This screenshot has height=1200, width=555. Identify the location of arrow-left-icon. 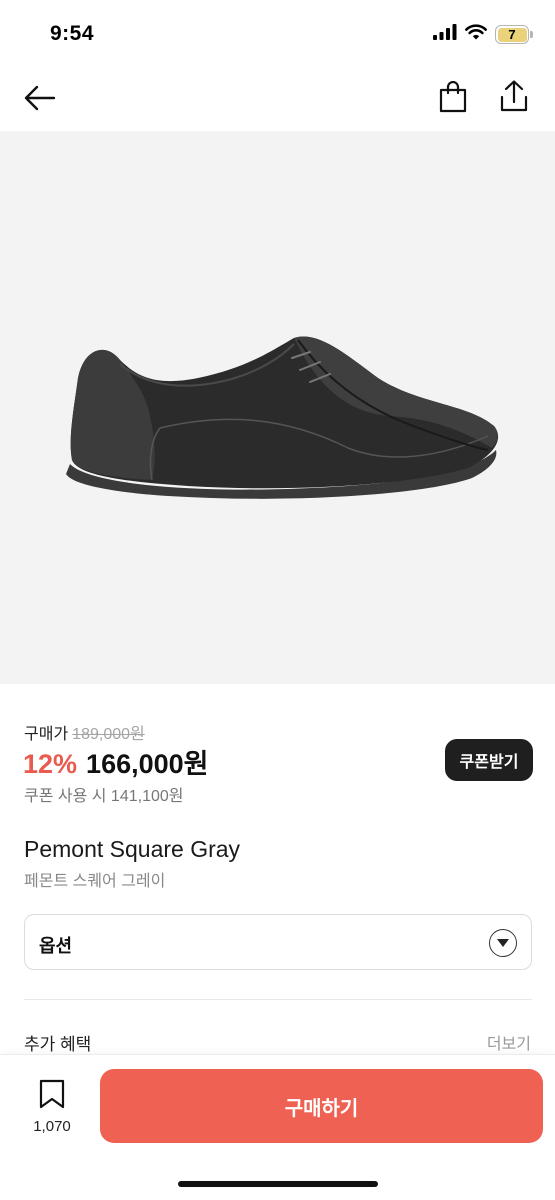
(40, 100).